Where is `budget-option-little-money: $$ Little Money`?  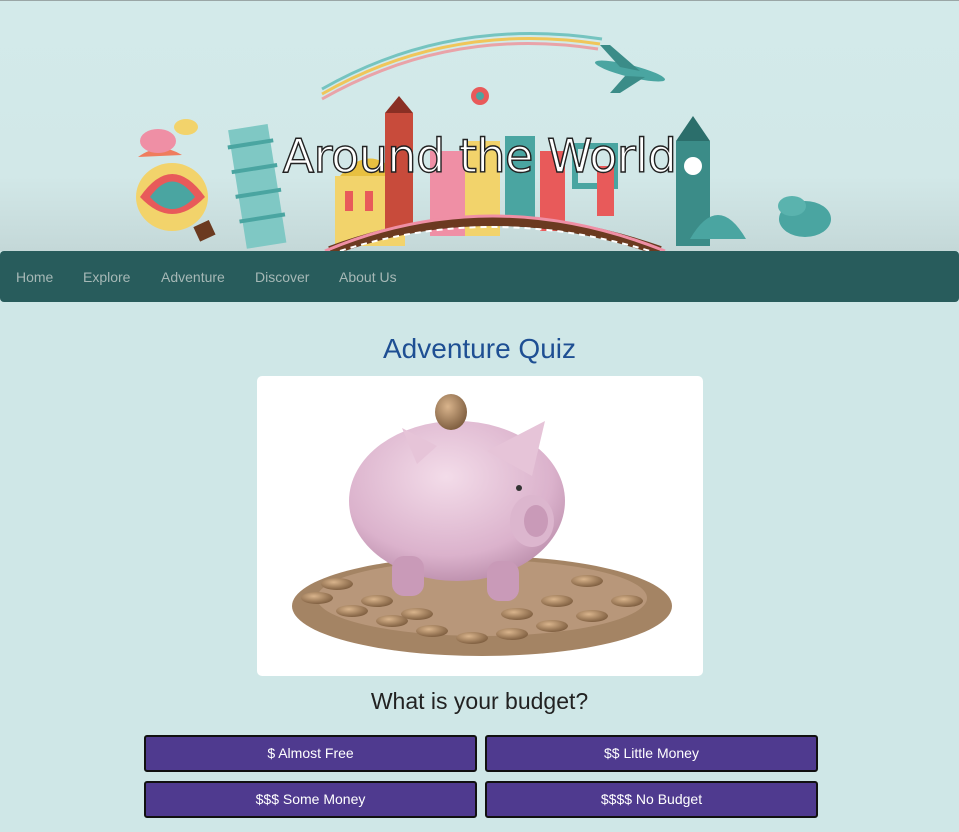 budget-option-little-money: $$ Little Money is located at coordinates (651, 753).